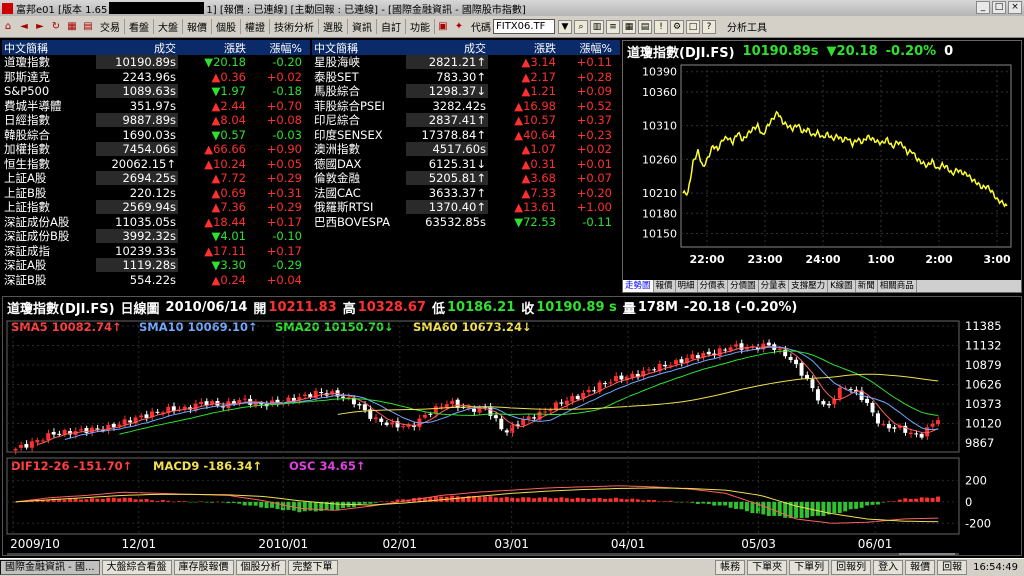 The height and width of the screenshot is (576, 1024). Describe the element at coordinates (466, 178) in the screenshot. I see `quote-row: 倫敦金融 5205.81↑ ▲3.68 +0.07` at that location.